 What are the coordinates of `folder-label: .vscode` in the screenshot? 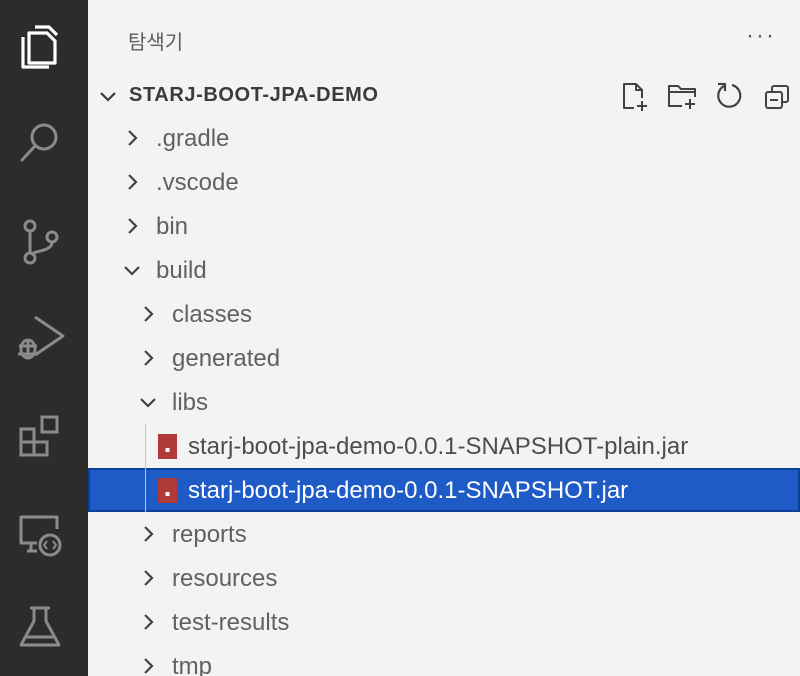 It's located at (197, 182).